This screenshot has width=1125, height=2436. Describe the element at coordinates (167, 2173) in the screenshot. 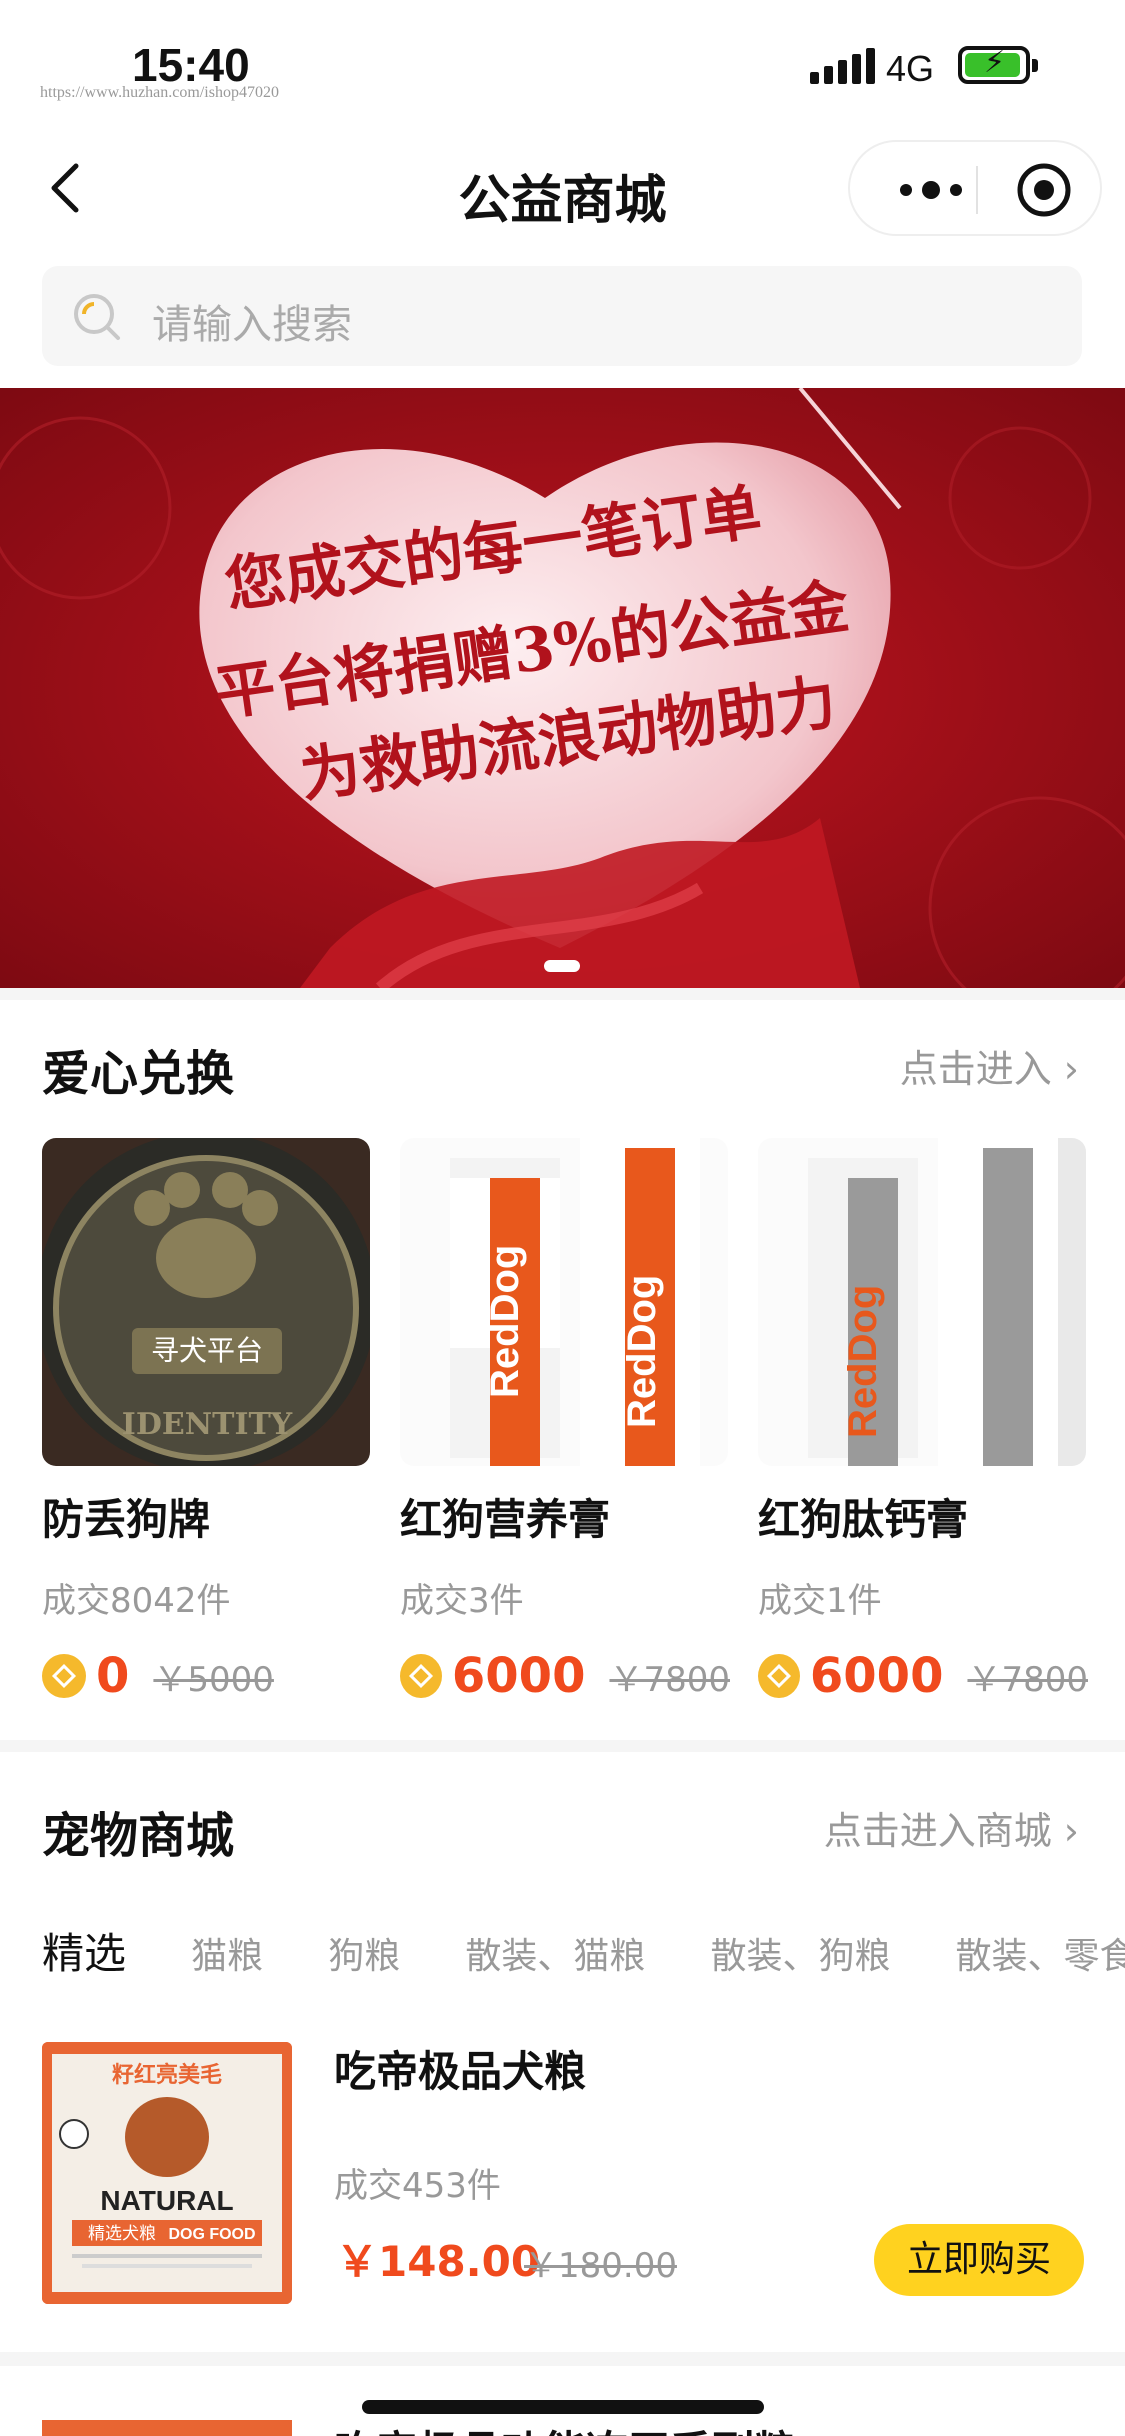

I see `dog-food-image: 籽红亮美毛 NATURAL 精选犬粮 DOG FOOD` at that location.